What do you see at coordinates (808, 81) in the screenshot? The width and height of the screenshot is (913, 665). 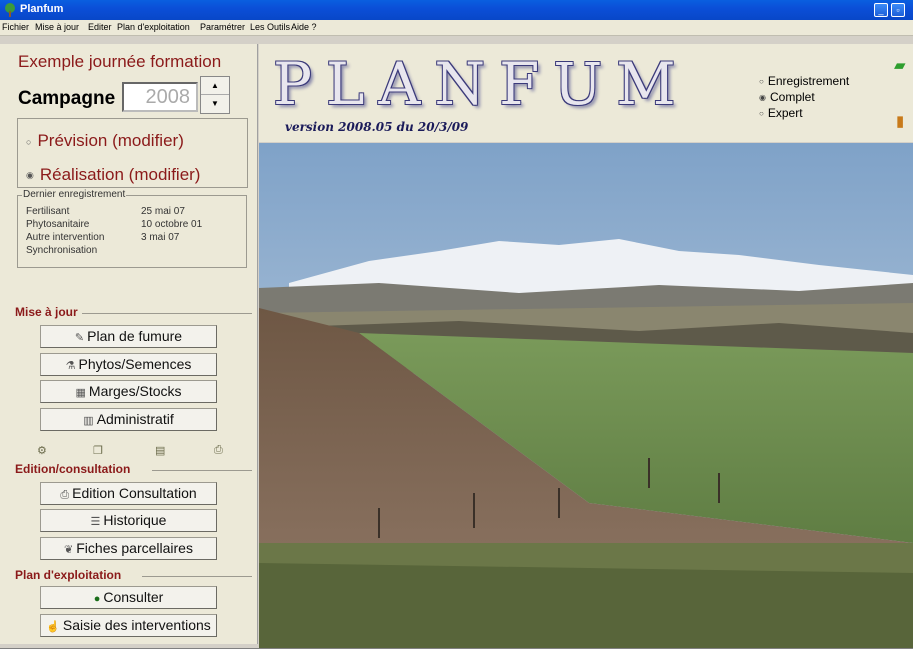 I see `option-label: Enregistrement` at bounding box center [808, 81].